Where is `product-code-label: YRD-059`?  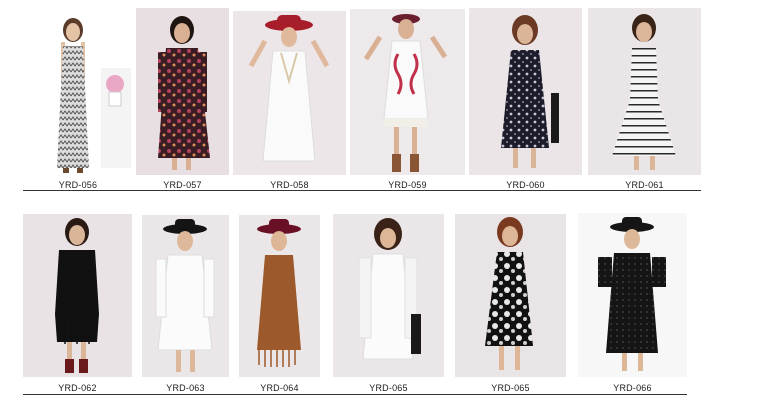
product-code-label: YRD-059 is located at coordinates (407, 185).